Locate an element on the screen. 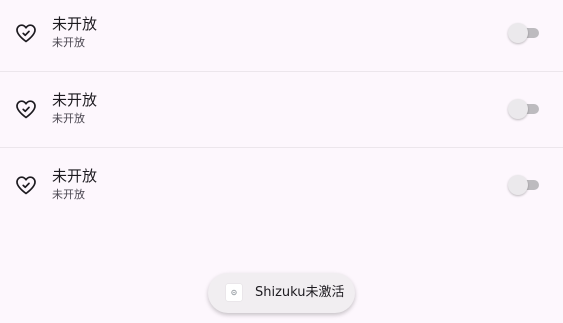 This screenshot has width=563, height=323. toast-message: Shizuku未激活 is located at coordinates (281, 293).